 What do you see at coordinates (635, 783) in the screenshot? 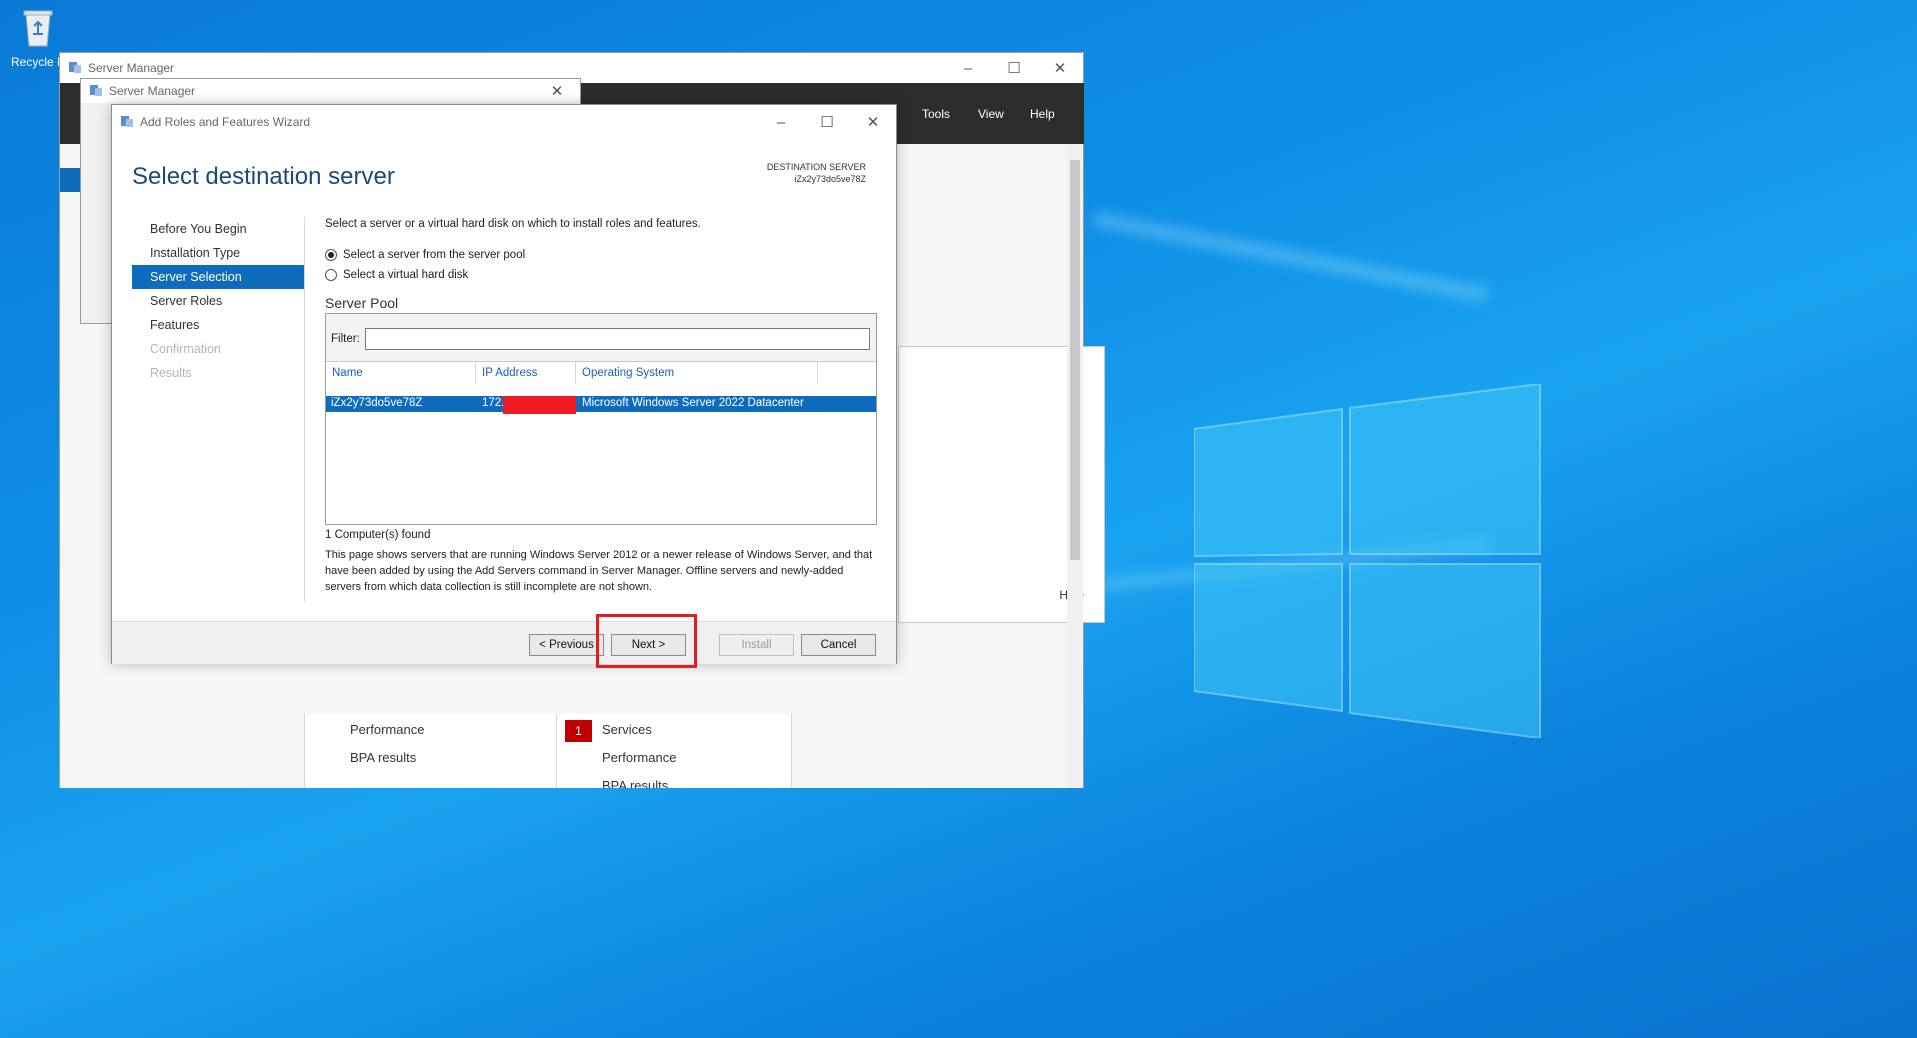
I see `tile-right-bpa: BPA results` at bounding box center [635, 783].